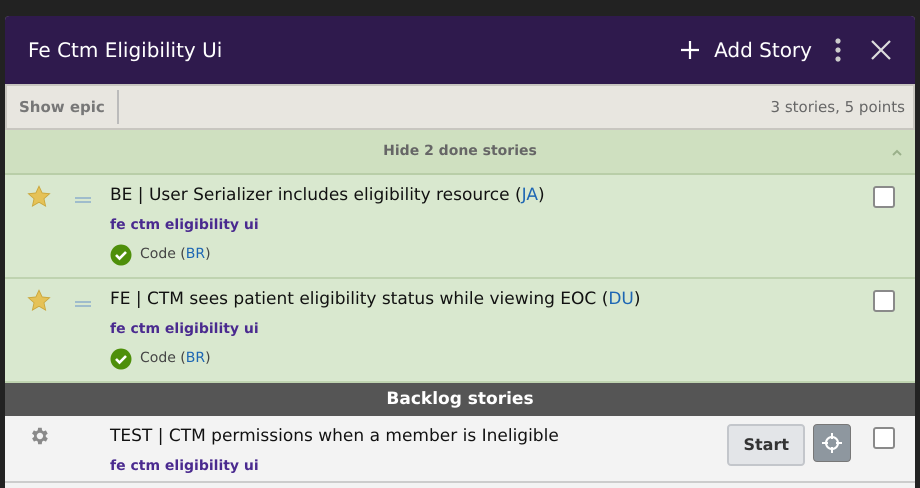 Image resolution: width=920 pixels, height=488 pixels. What do you see at coordinates (621, 299) in the screenshot?
I see `owner-link: DU` at bounding box center [621, 299].